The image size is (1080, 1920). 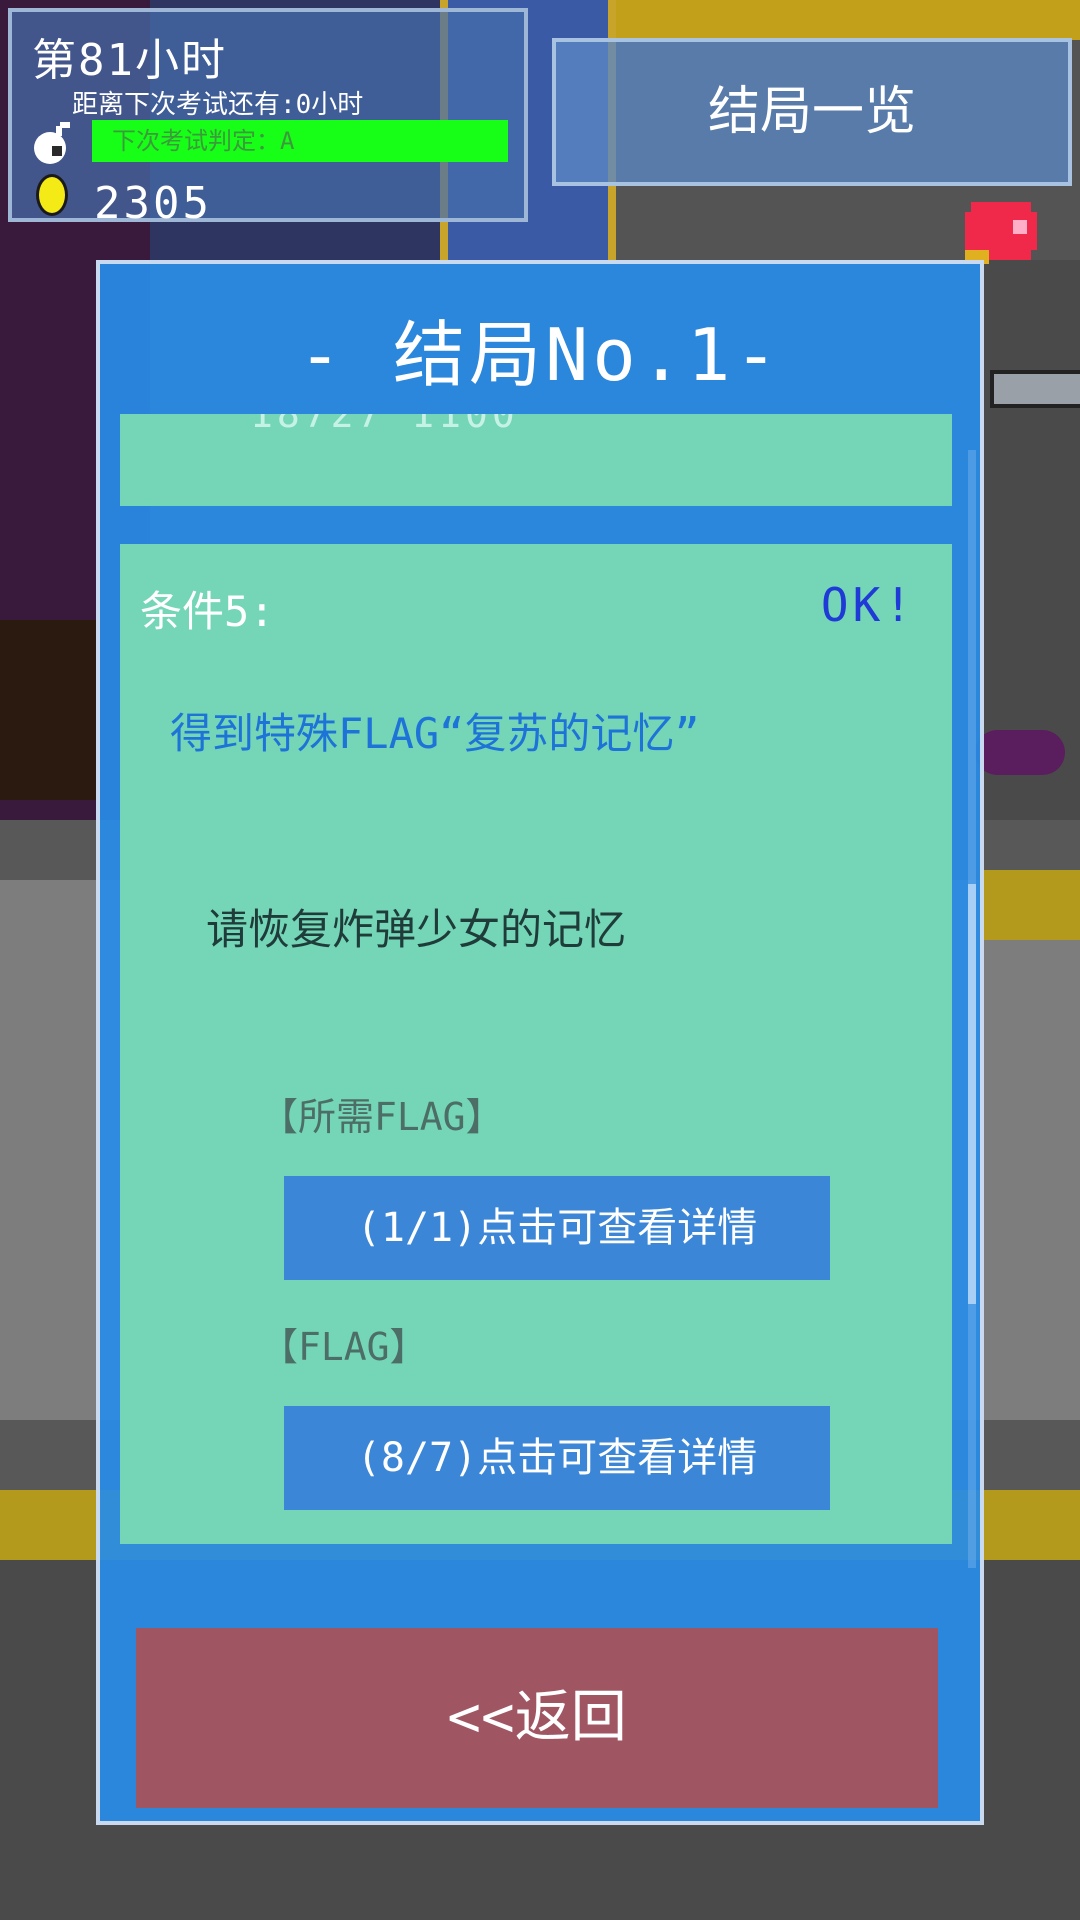 What do you see at coordinates (153, 203) in the screenshot?
I see `coin-count: 2305` at bounding box center [153, 203].